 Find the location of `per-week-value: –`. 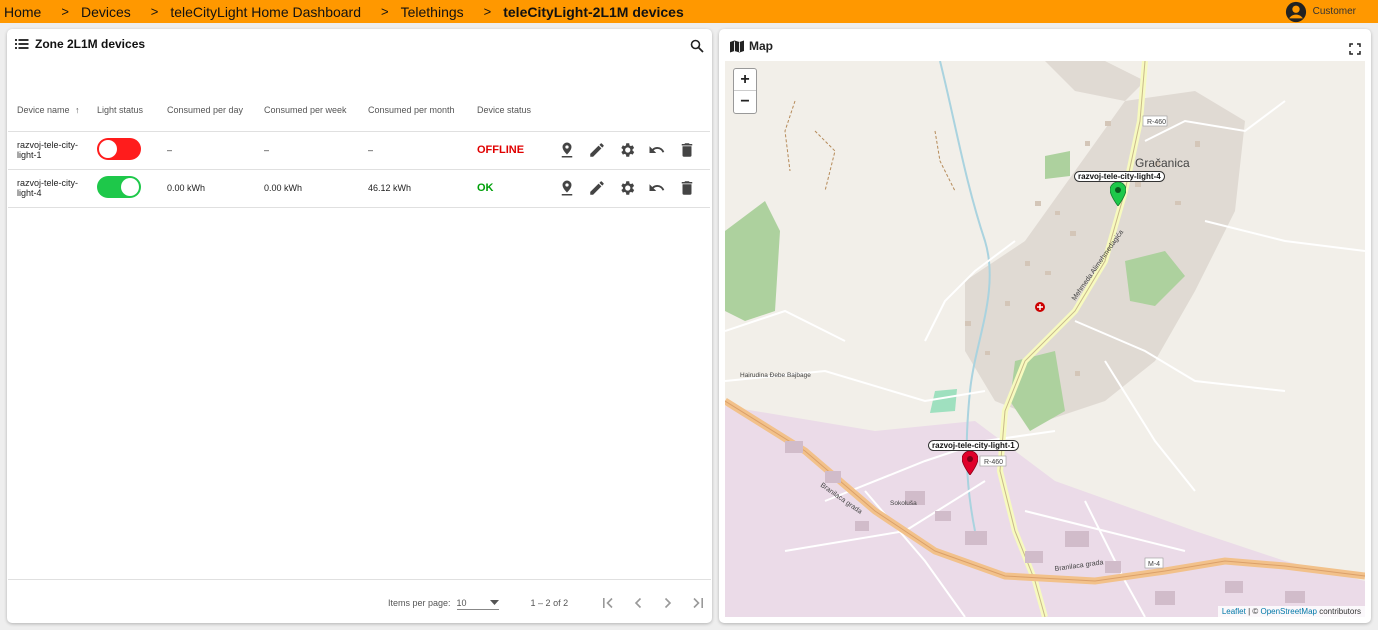

per-week-value: – is located at coordinates (307, 150).